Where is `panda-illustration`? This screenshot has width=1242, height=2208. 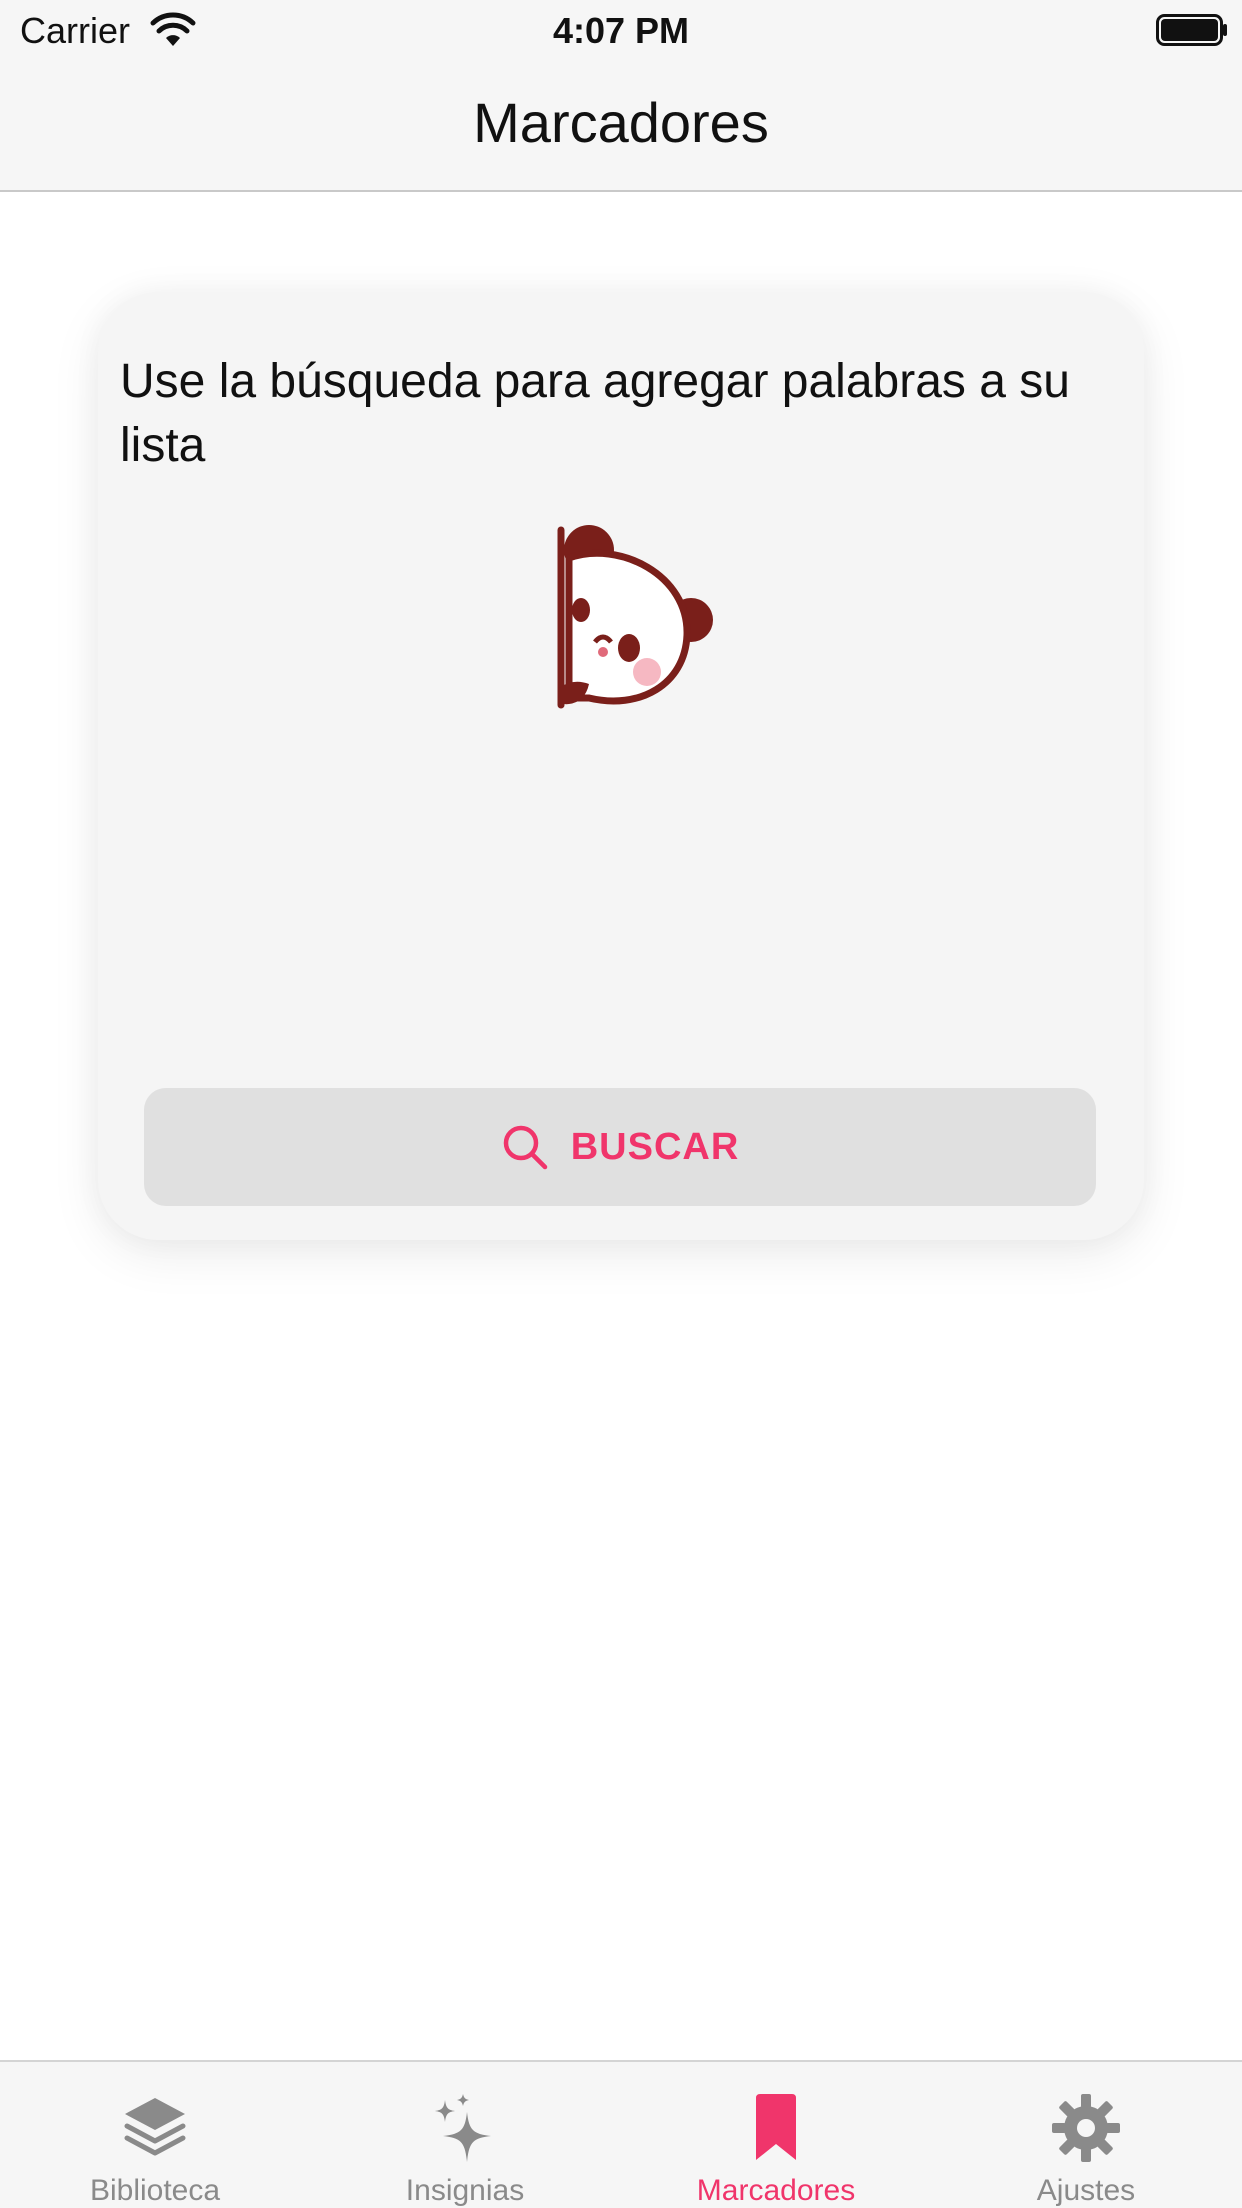 panda-illustration is located at coordinates (635, 617).